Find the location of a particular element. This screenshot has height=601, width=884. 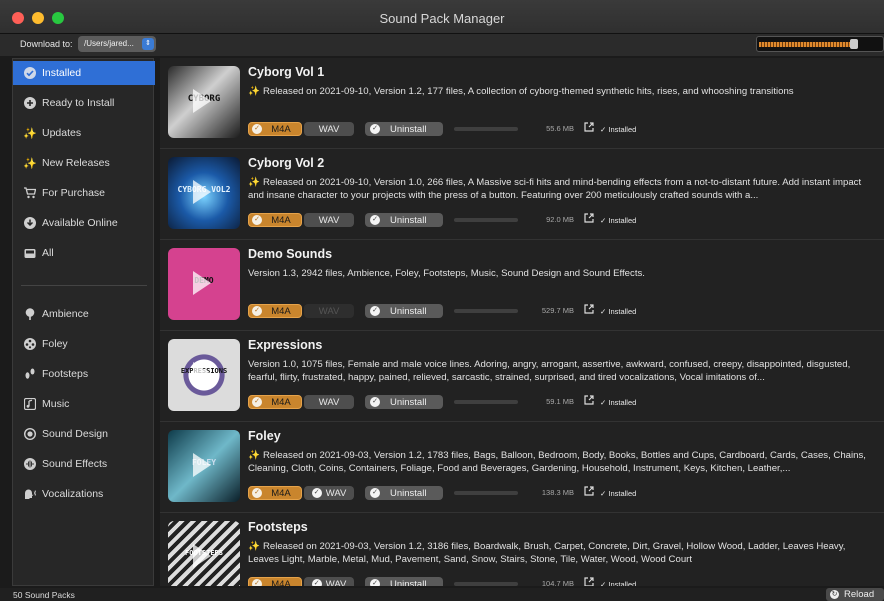

pack-thumbnail: EXPRESSIONS is located at coordinates (204, 375).